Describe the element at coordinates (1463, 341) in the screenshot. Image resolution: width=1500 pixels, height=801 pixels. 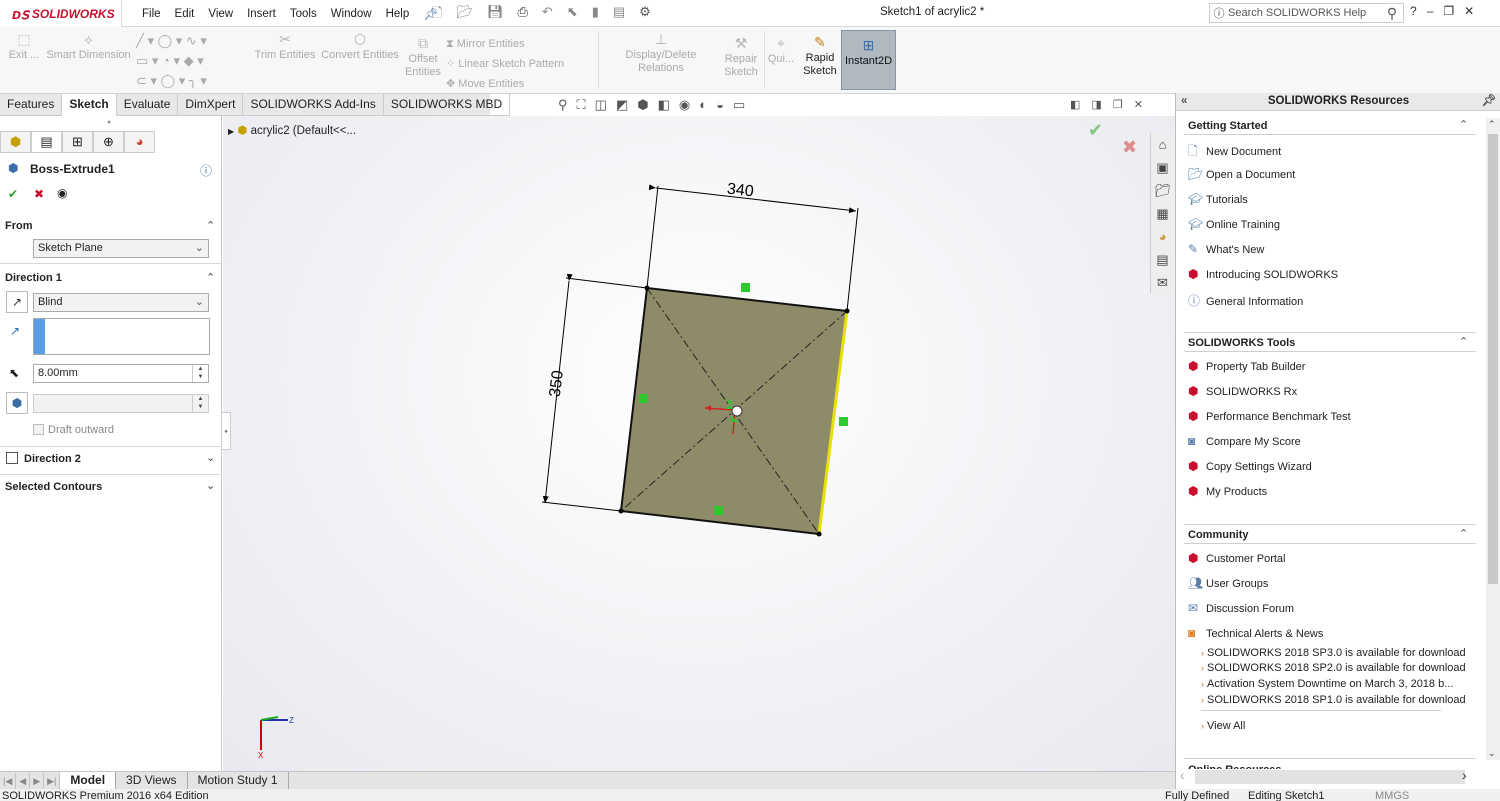
I see `tools-collapse-icon: ⌃` at that location.